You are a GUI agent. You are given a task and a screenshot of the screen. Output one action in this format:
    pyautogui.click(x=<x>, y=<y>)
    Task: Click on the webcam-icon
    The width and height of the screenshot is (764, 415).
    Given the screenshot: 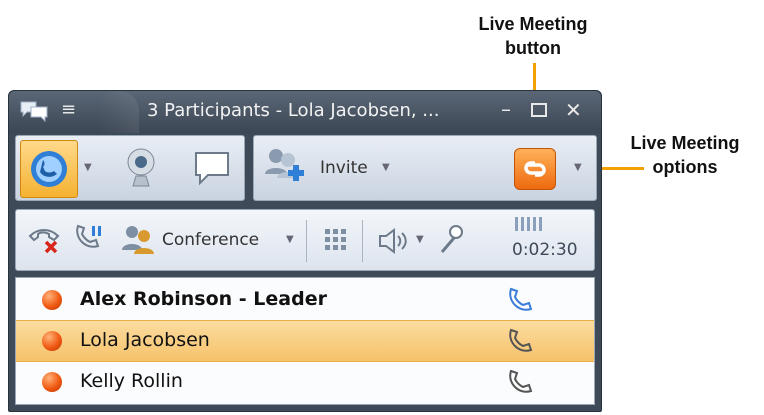 What is the action you would take?
    pyautogui.click(x=141, y=169)
    